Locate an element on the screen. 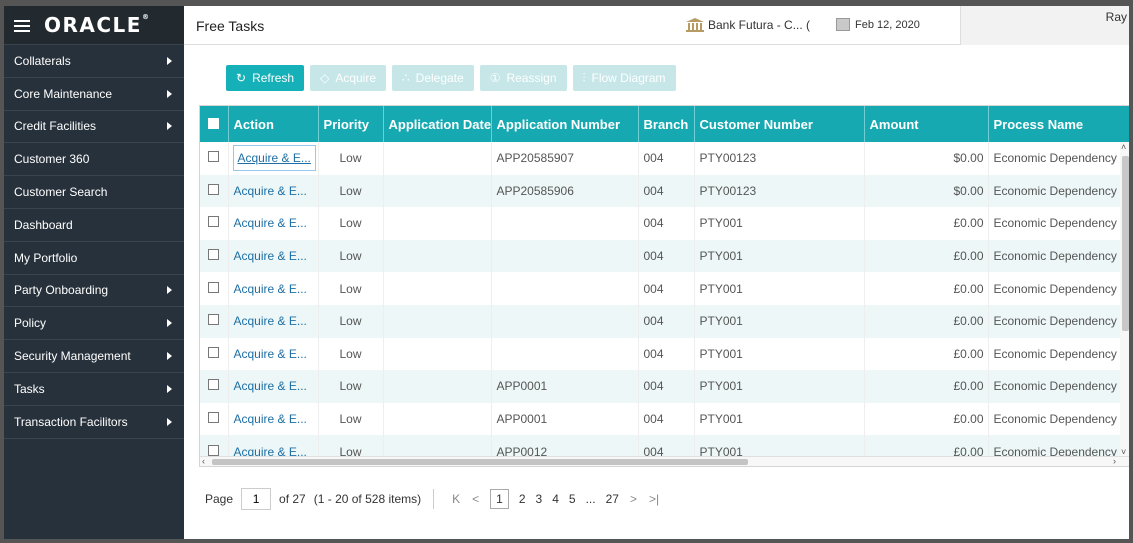 The width and height of the screenshot is (1133, 543). page-link: 27 is located at coordinates (612, 499).